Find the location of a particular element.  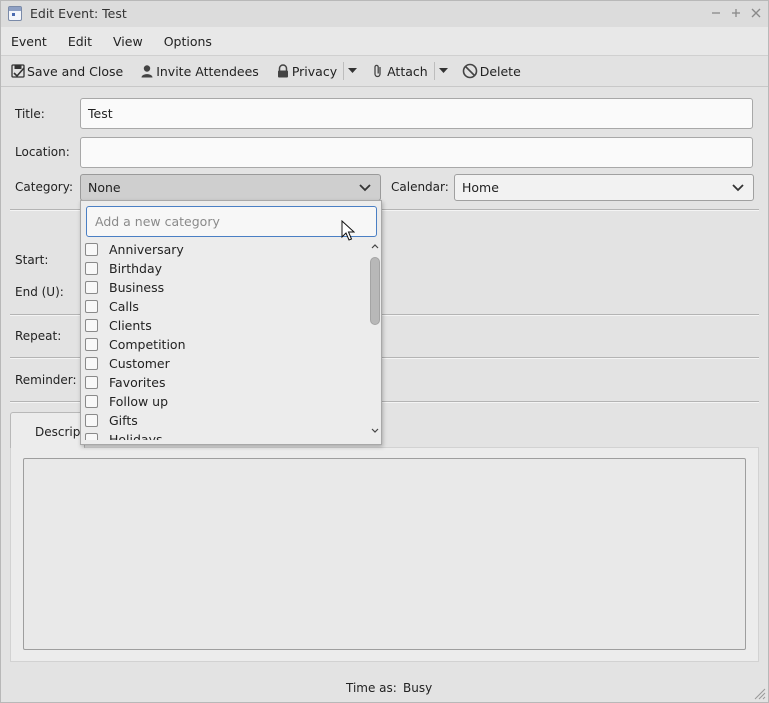

category-item: Birthday is located at coordinates (224, 268).